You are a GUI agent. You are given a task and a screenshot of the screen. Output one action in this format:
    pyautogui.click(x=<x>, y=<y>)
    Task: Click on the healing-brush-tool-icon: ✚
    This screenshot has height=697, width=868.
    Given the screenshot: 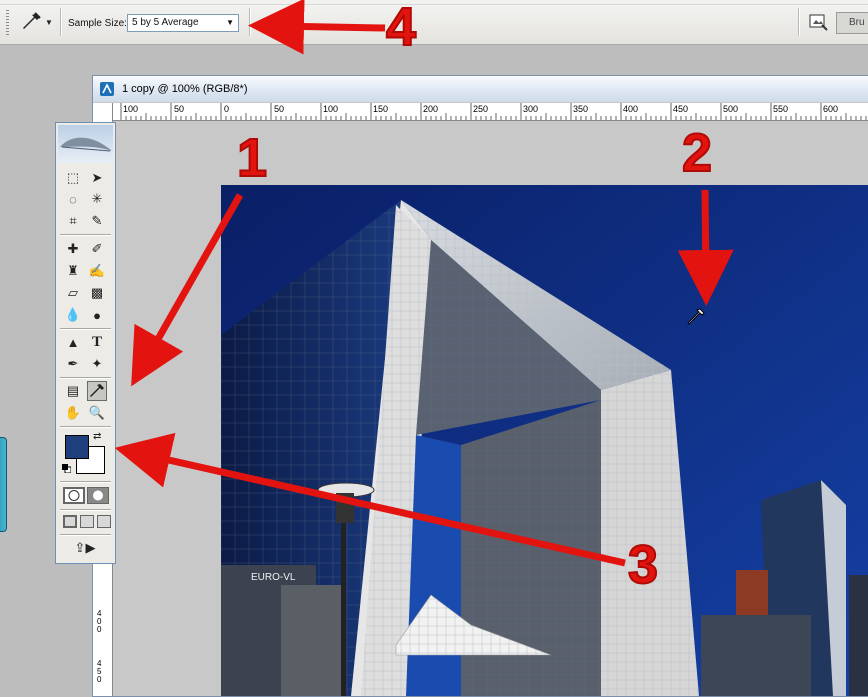 What is the action you would take?
    pyautogui.click(x=73, y=249)
    